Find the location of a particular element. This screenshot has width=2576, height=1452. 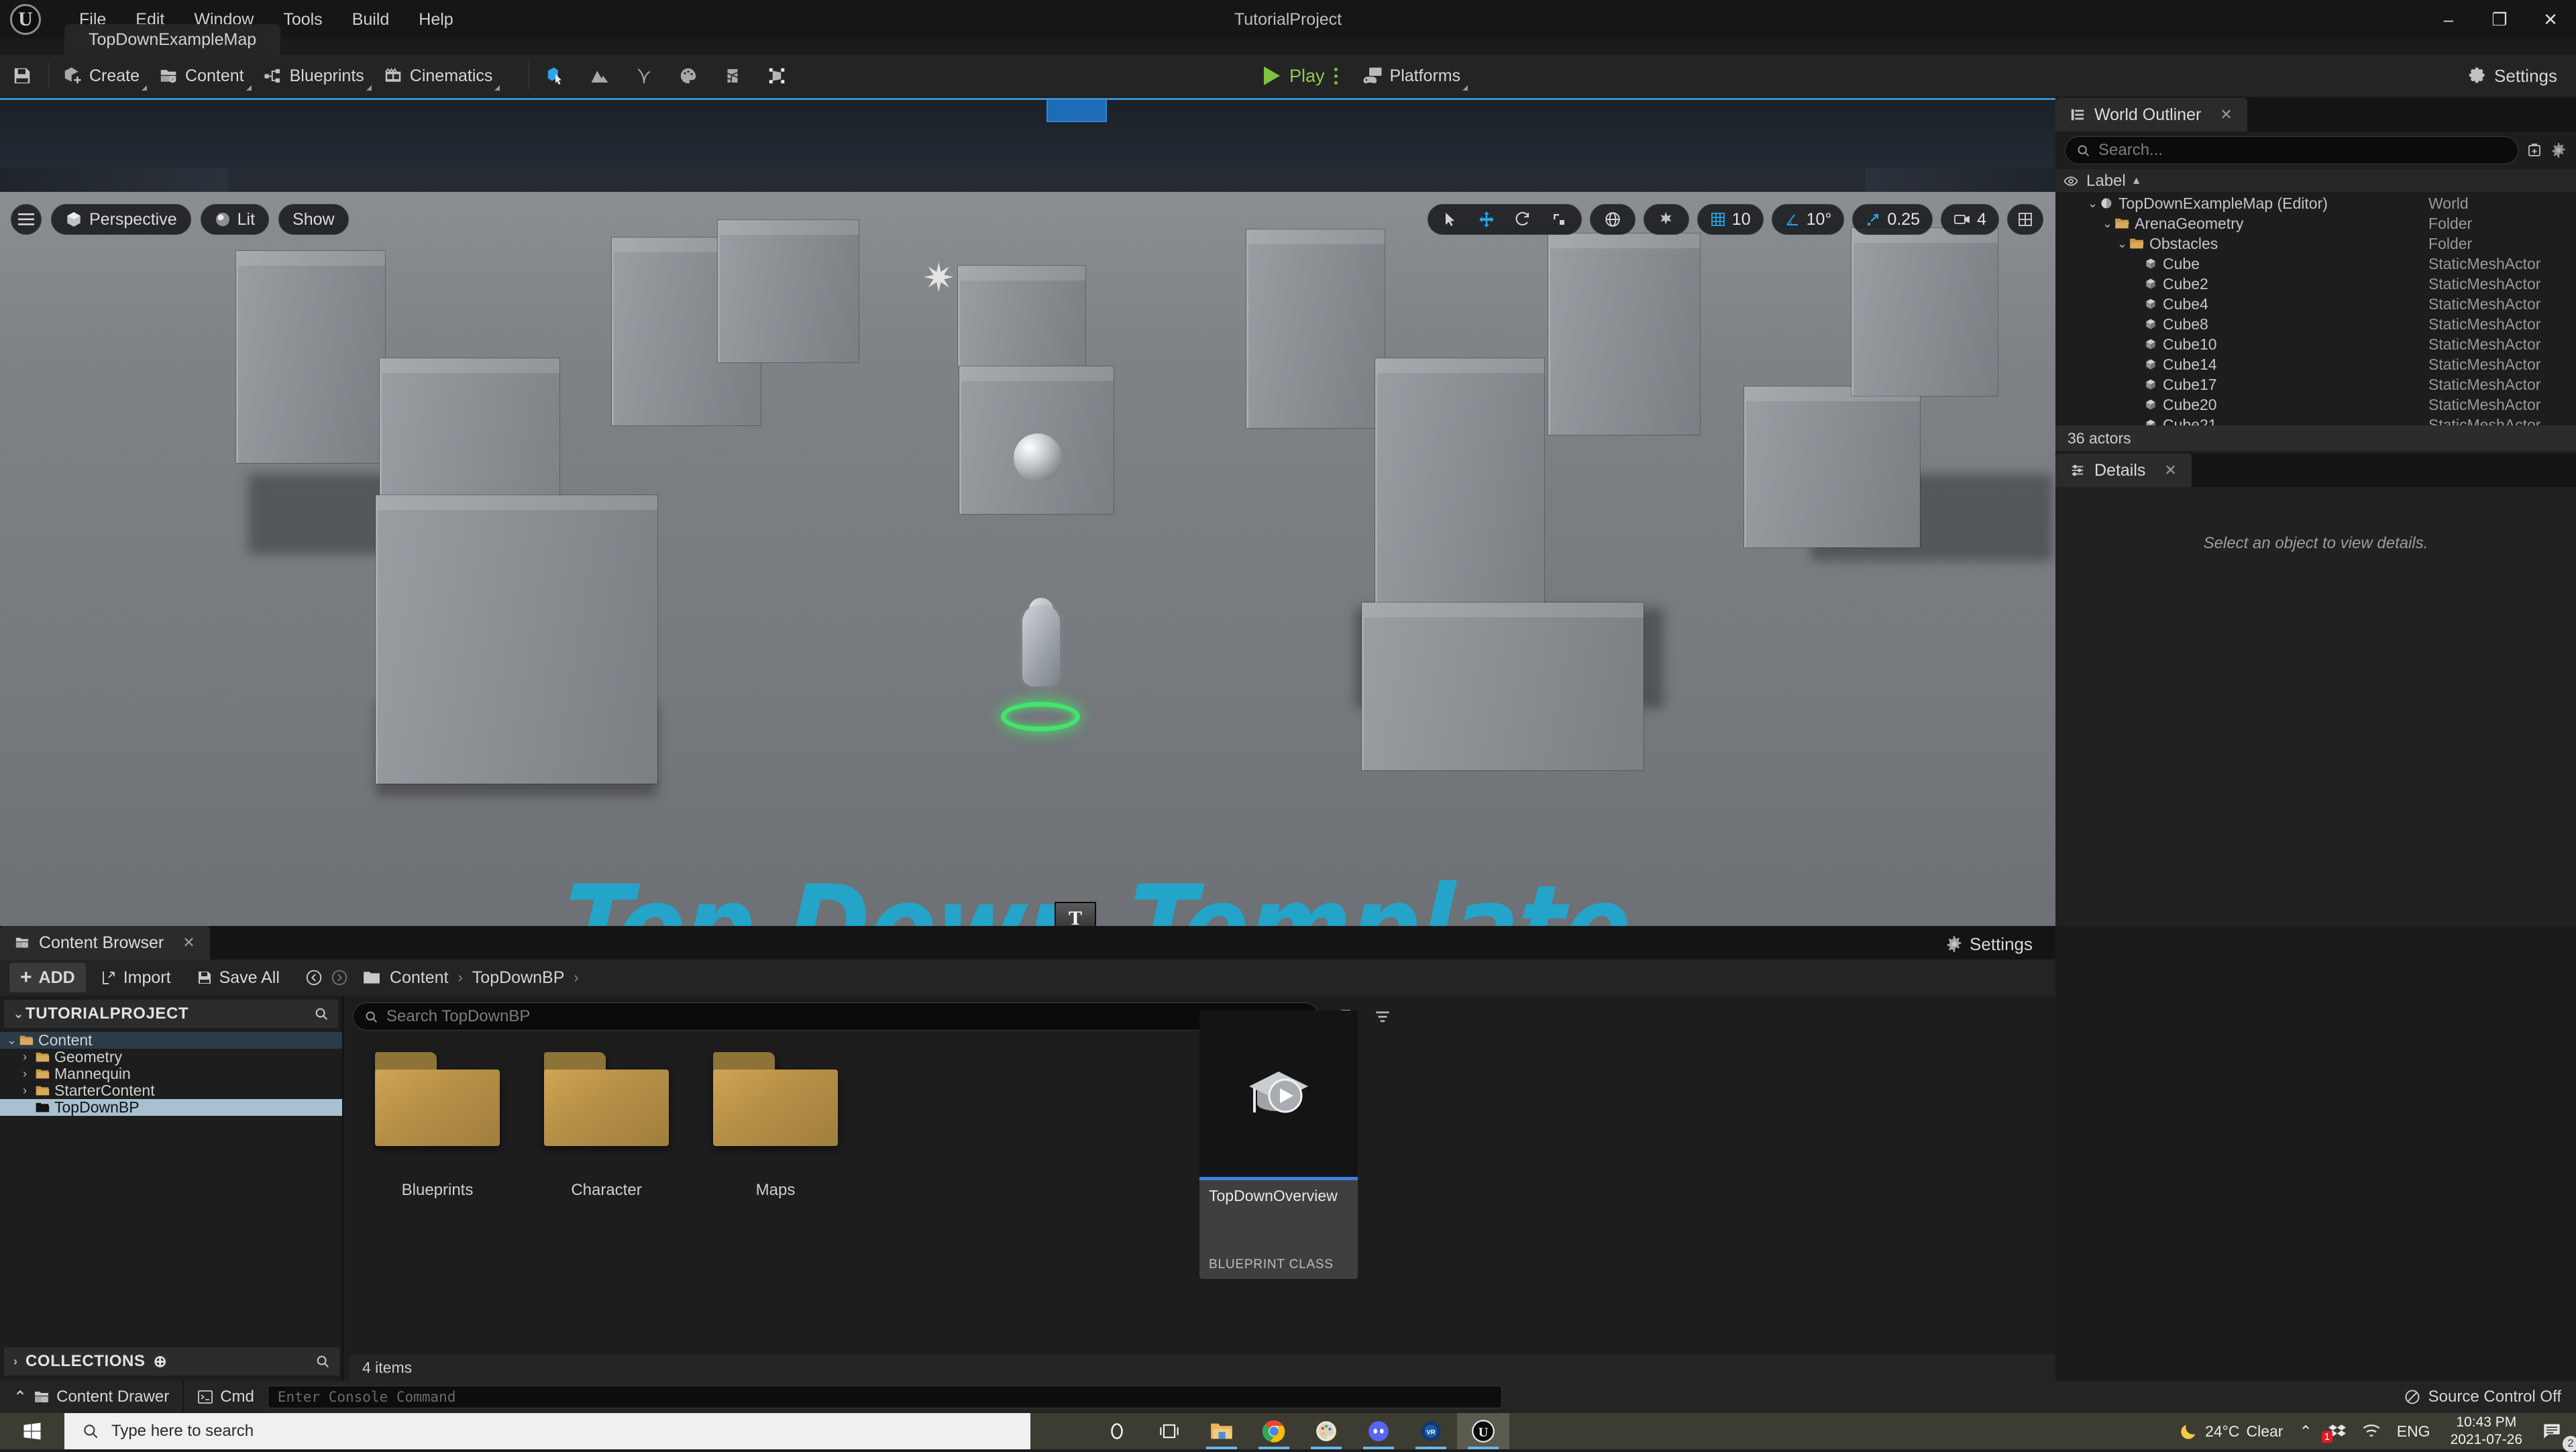

platforms-button: Platforms is located at coordinates (1411, 75).